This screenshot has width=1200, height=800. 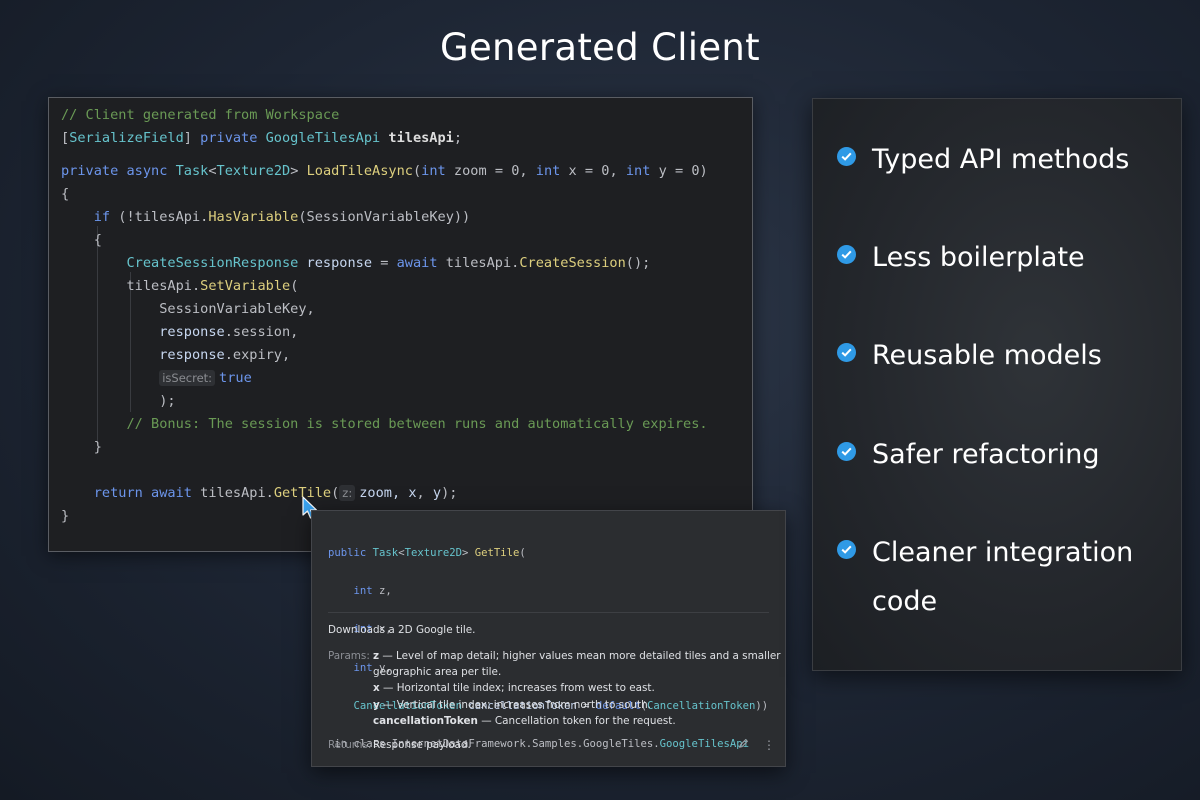 What do you see at coordinates (1003, 577) in the screenshot?
I see `feature-label: Cleaner integration code` at bounding box center [1003, 577].